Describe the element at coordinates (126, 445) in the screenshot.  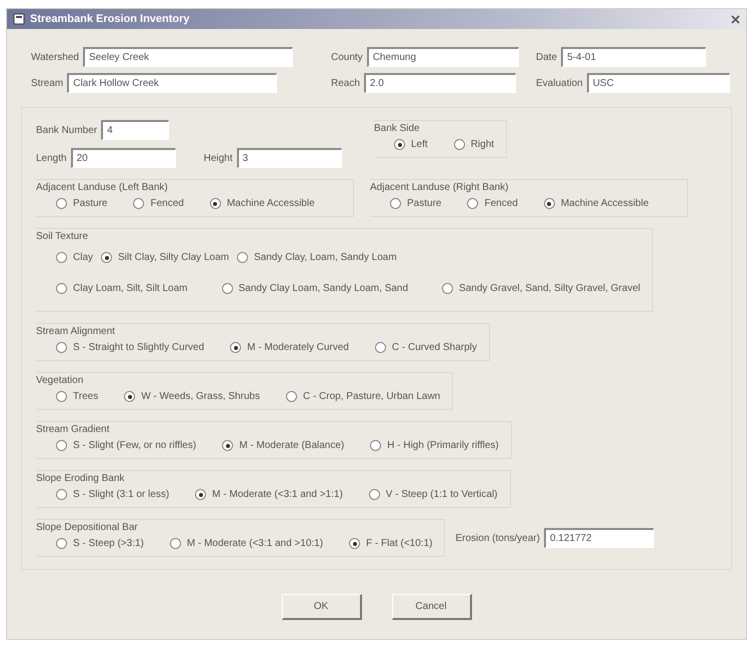
I see `radio-option: S - Slight (Few, or no riffles)` at that location.